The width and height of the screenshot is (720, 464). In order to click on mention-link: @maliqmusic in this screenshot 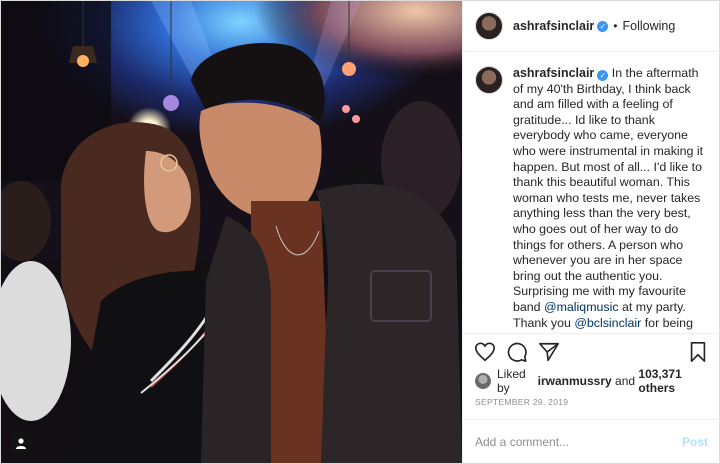, I will do `click(581, 307)`.